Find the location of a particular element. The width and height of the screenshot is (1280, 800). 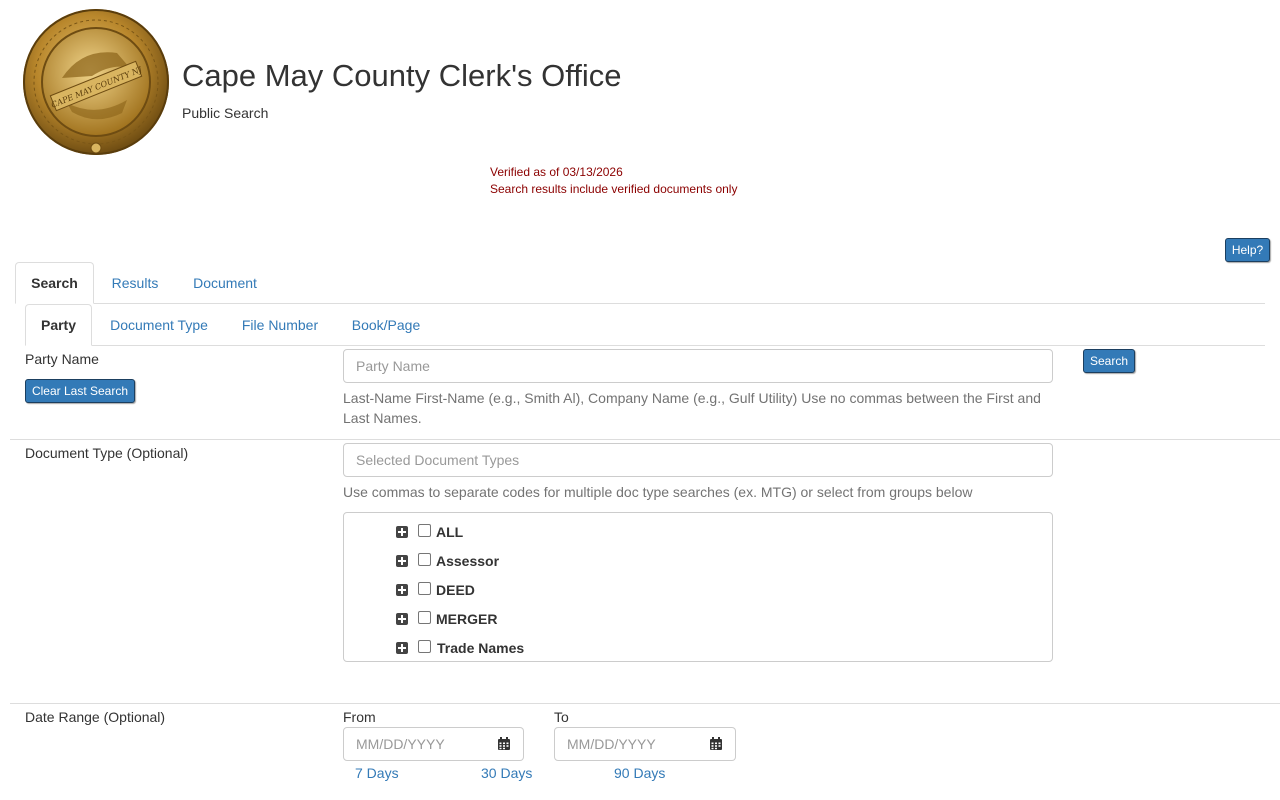

tree-item-assessor: Assessor is located at coordinates (447, 561).